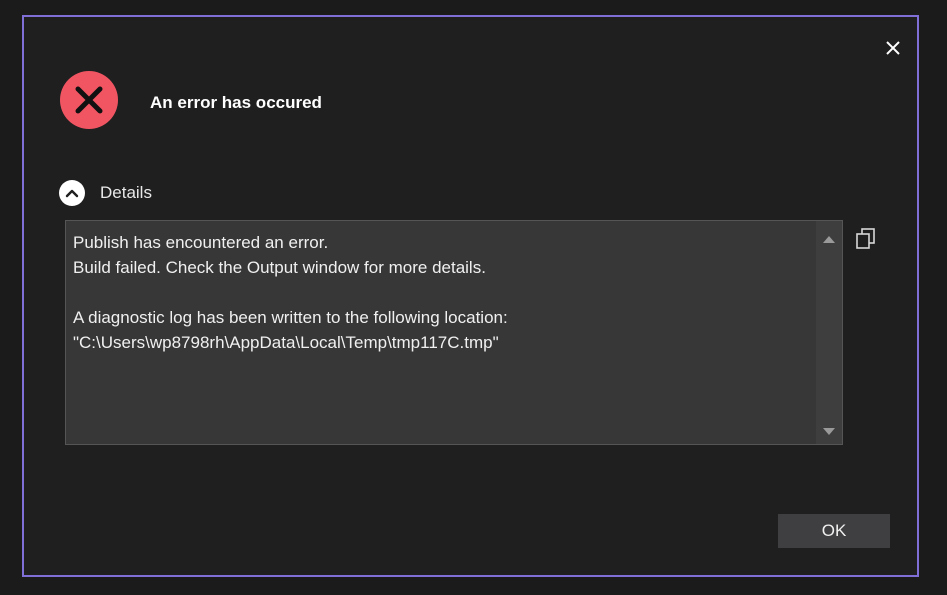  Describe the element at coordinates (201, 242) in the screenshot. I see `details-line: Publish has encountered an error.` at that location.